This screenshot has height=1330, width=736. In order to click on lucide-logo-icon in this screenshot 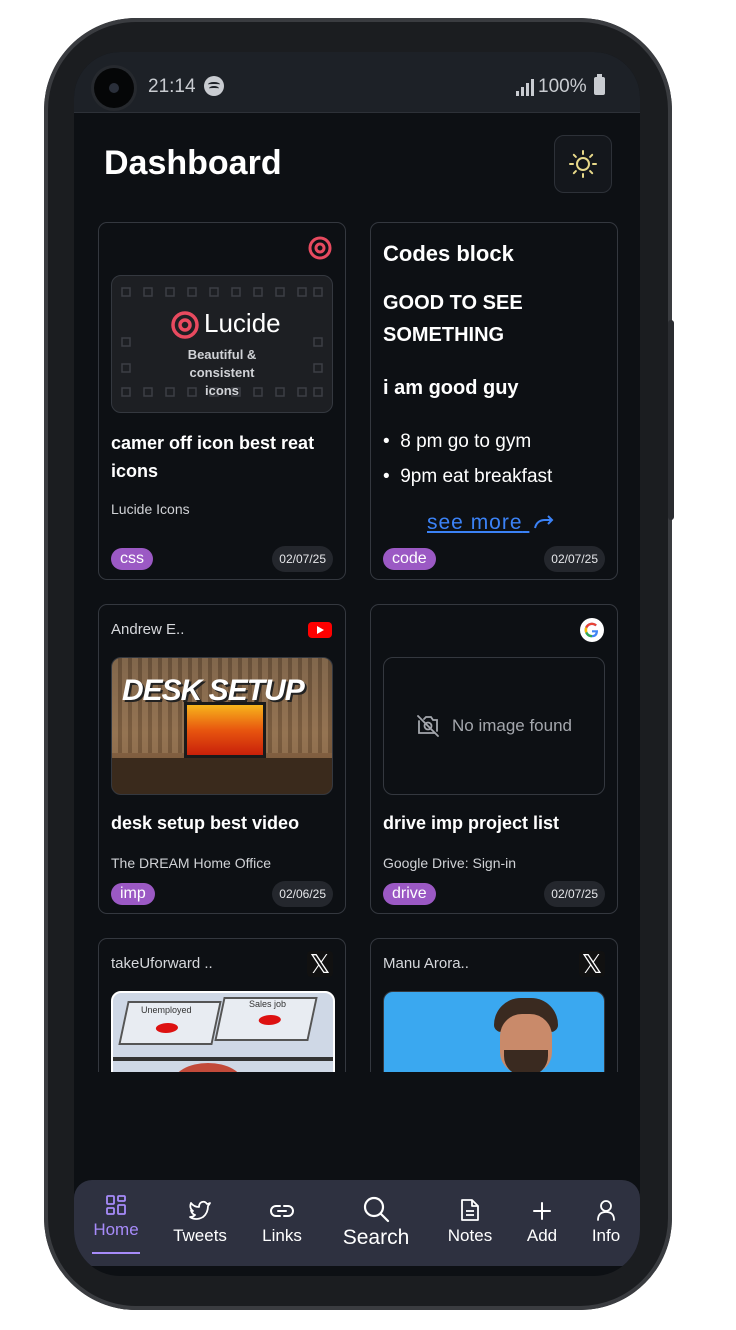, I will do `click(185, 325)`.